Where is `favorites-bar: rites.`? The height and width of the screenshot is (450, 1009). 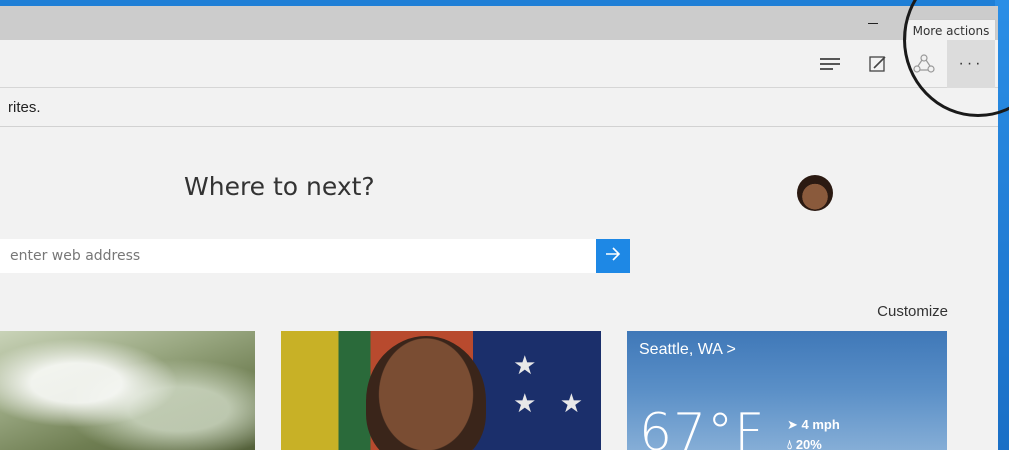
favorites-bar: rites. is located at coordinates (499, 108).